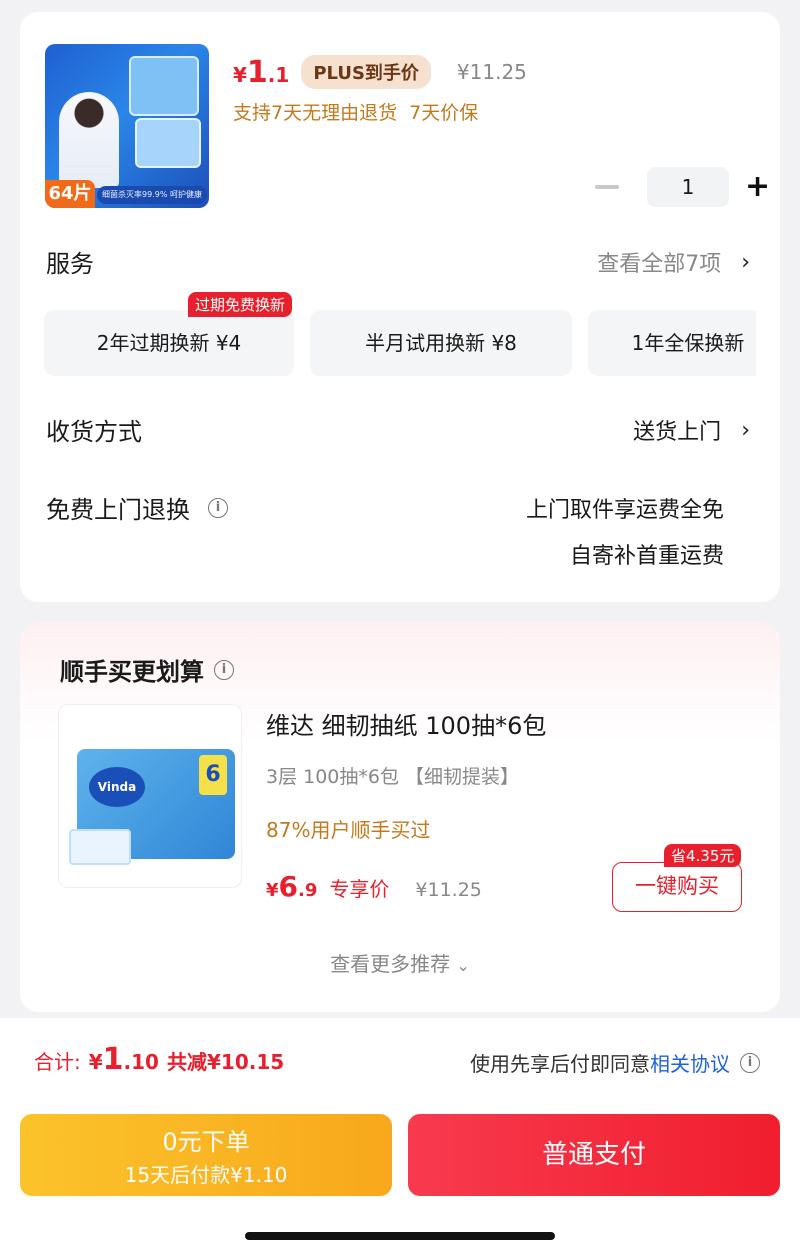  What do you see at coordinates (393, 777) in the screenshot?
I see `recommend-product-spec: 3层 100抽*6包 【细韧提装】` at bounding box center [393, 777].